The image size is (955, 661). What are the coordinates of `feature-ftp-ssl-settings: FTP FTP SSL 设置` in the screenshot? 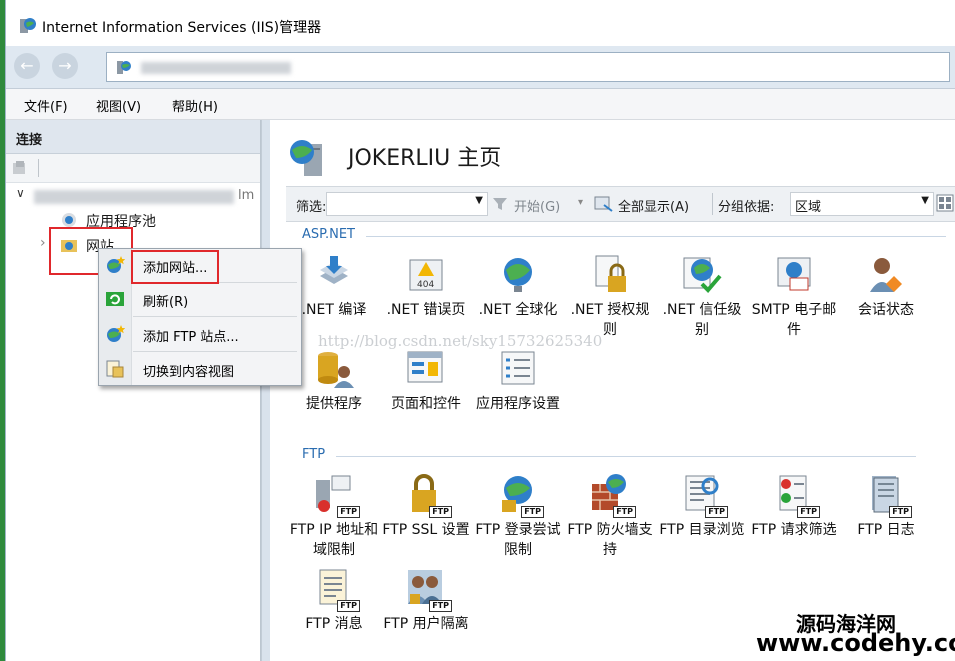 It's located at (426, 506).